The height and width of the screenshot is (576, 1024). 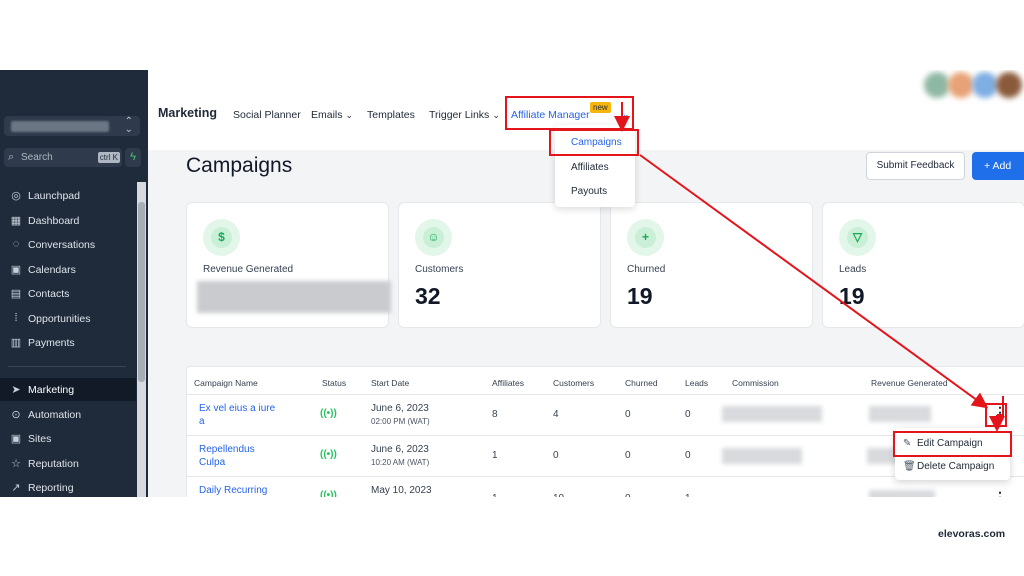 What do you see at coordinates (433, 237) in the screenshot?
I see `user-icon: ☺` at bounding box center [433, 237].